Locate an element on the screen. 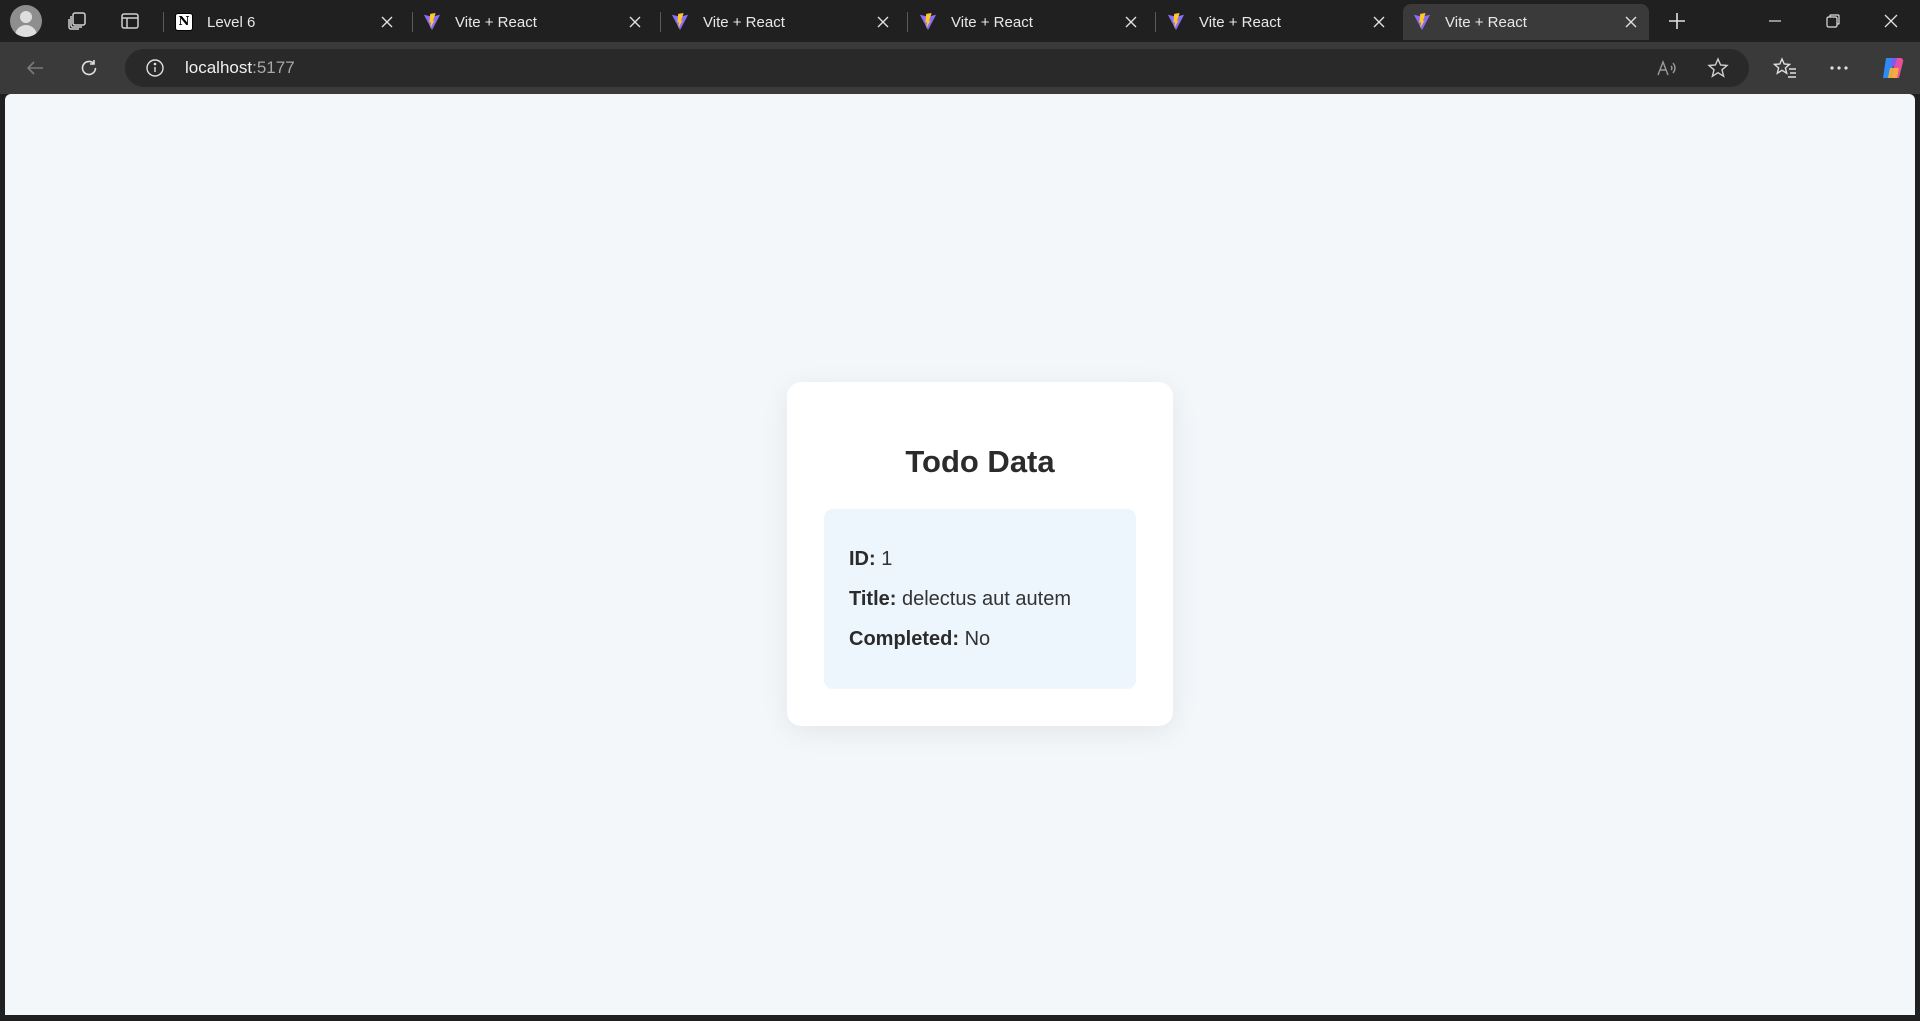 The width and height of the screenshot is (1920, 1021). page-title: Todo Data is located at coordinates (980, 461).